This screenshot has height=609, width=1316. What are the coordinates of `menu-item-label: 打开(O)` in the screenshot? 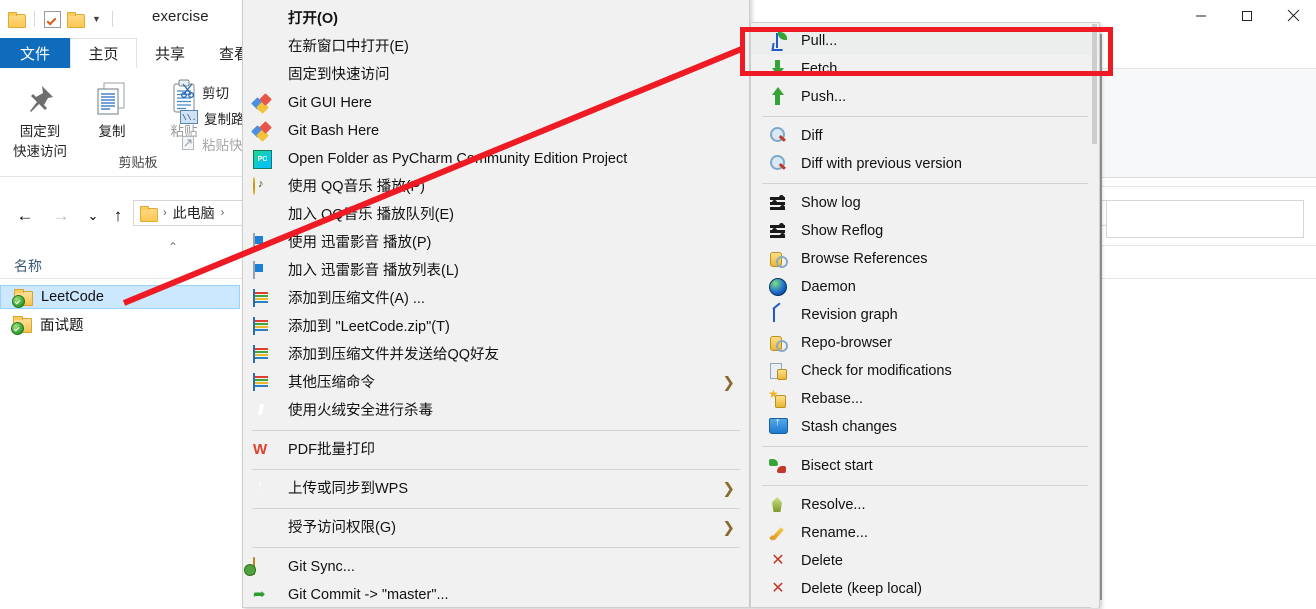 It's located at (313, 19).